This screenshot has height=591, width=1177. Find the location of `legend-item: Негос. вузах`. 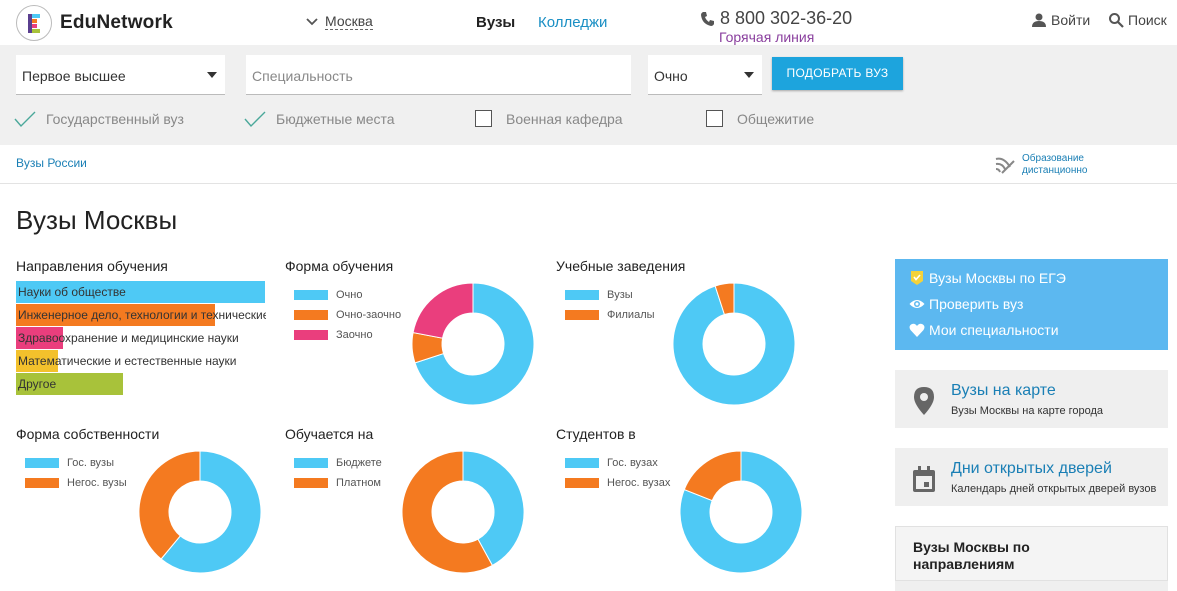

legend-item: Негос. вузах is located at coordinates (617, 483).